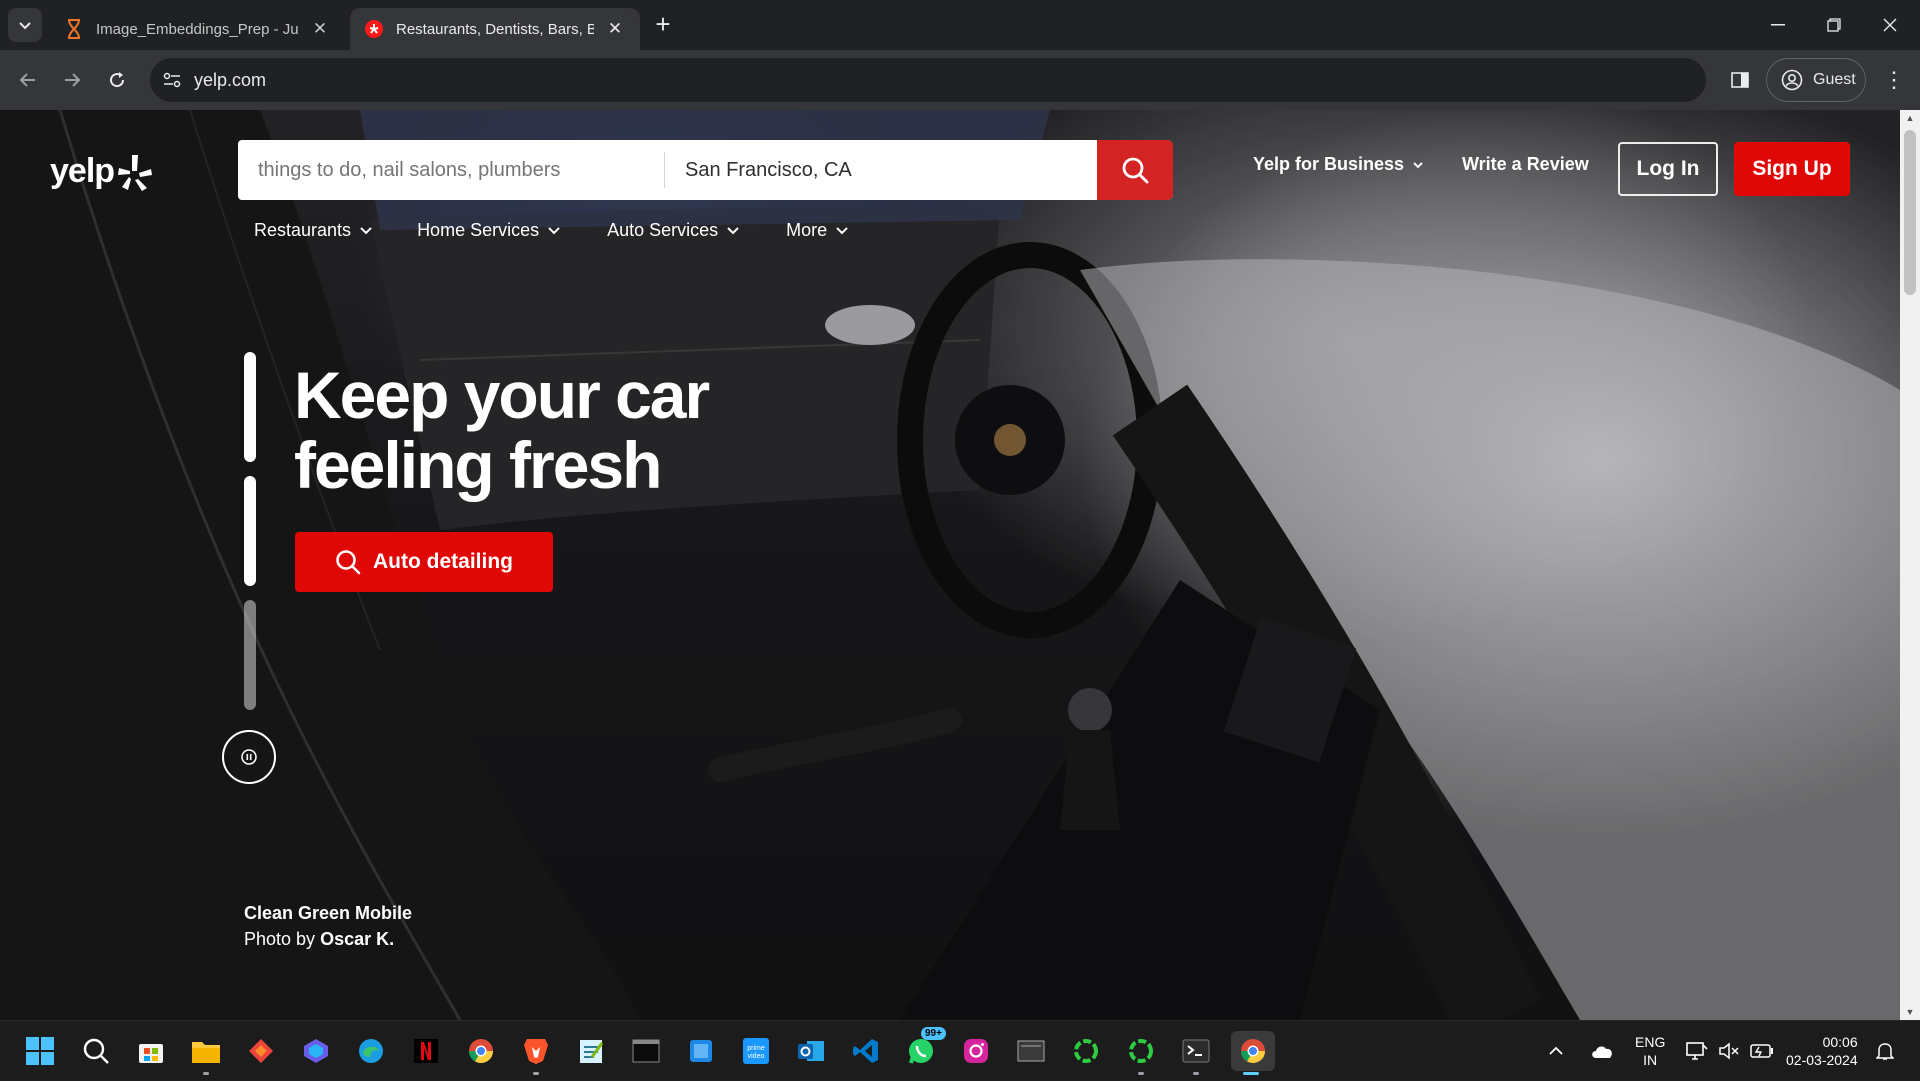 The height and width of the screenshot is (1081, 1920). I want to click on category-home-services: Home Services, so click(489, 230).